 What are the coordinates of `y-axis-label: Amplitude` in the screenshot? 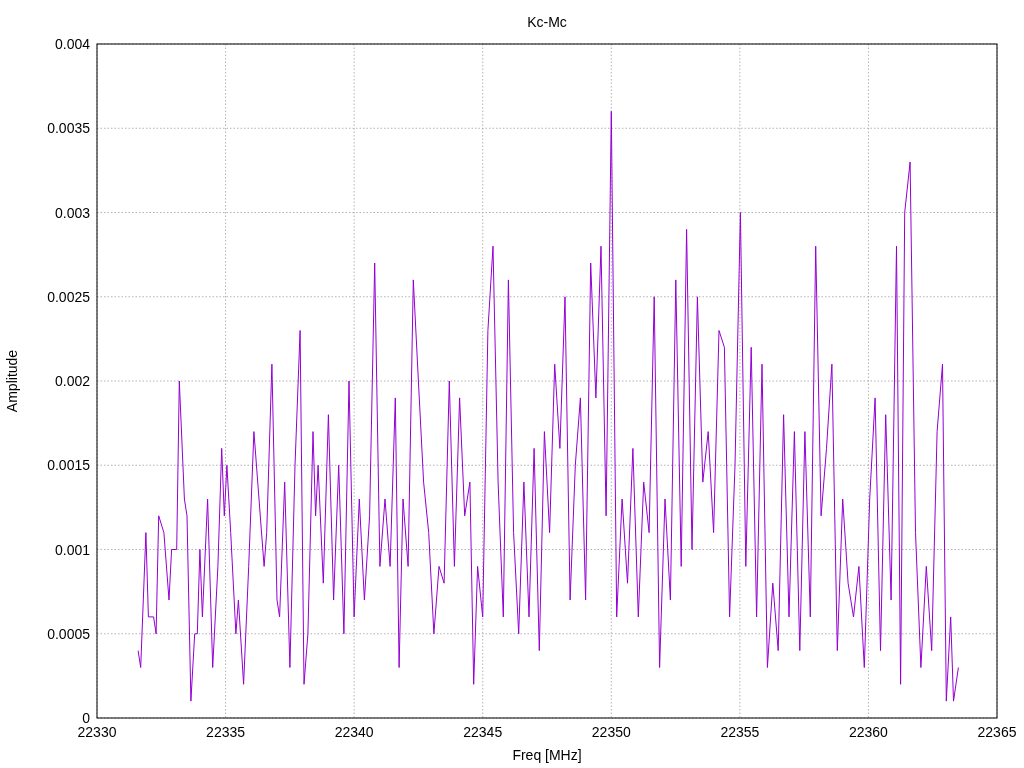 It's located at (12, 381).